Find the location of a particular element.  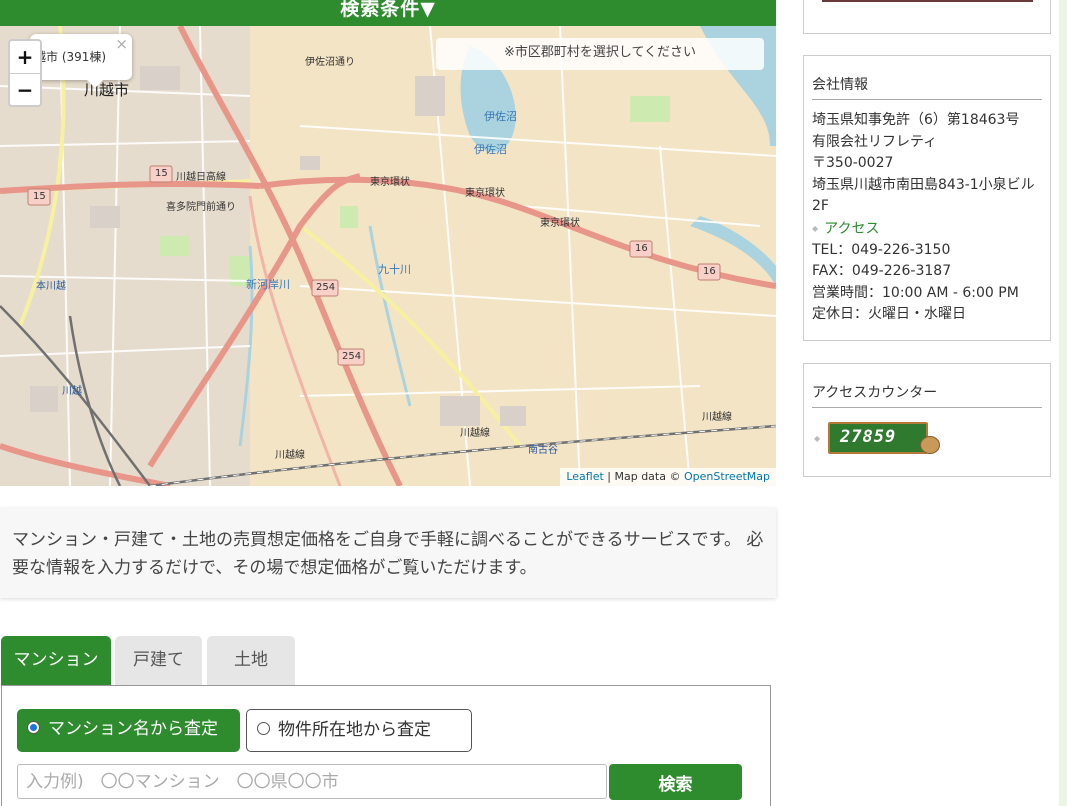

access-link-label: アクセス is located at coordinates (852, 228).